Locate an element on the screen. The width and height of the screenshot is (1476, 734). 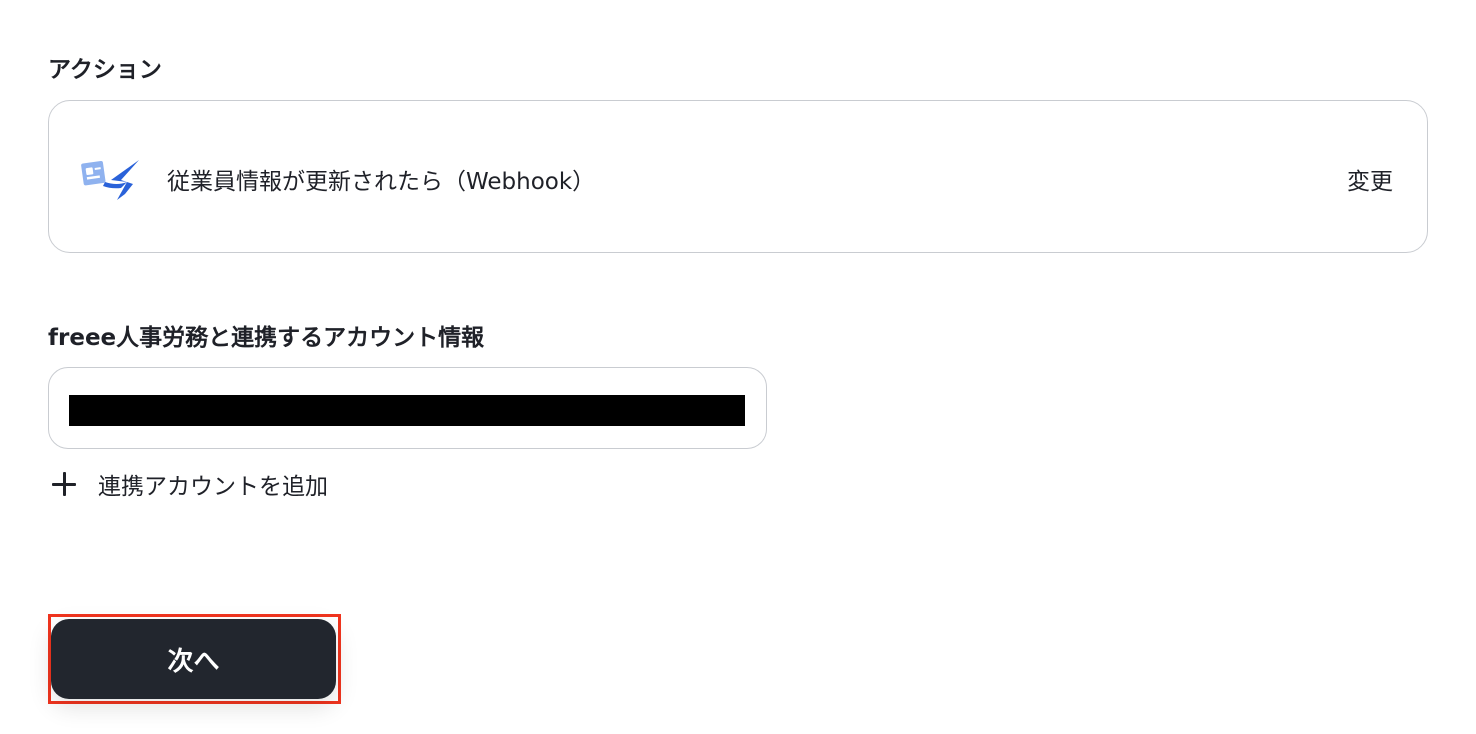
freee-hr-swallow-icon is located at coordinates (110, 180).